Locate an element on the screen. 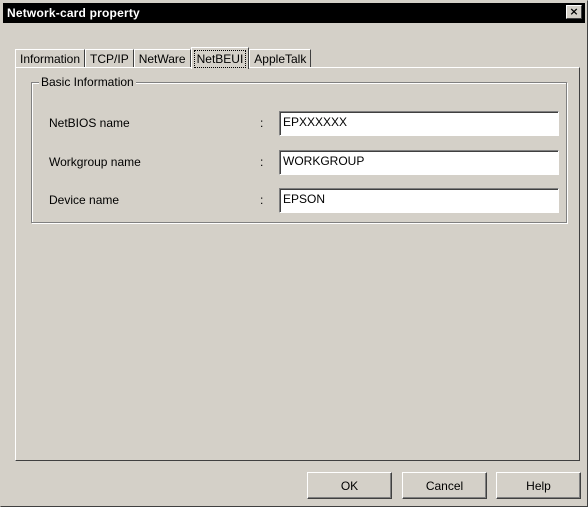 The height and width of the screenshot is (507, 588). device-name-label: Device name is located at coordinates (84, 200).